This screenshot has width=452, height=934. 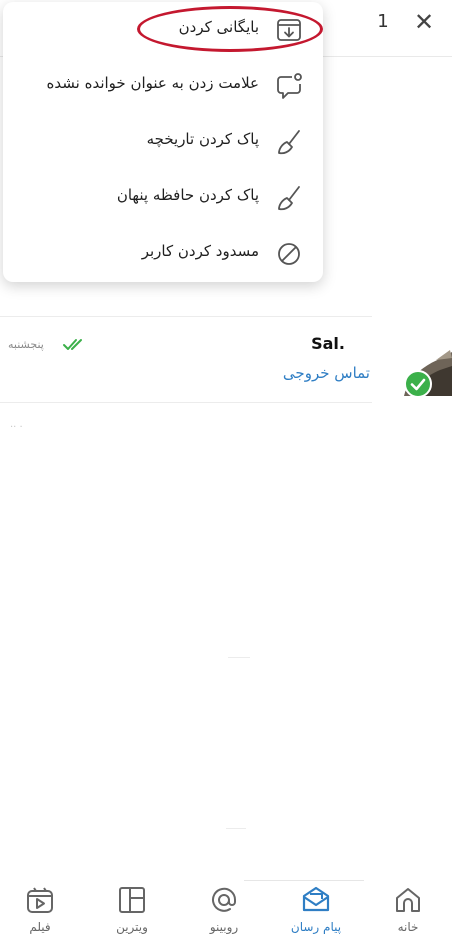 What do you see at coordinates (408, 927) in the screenshot?
I see `nav-label: خانه` at bounding box center [408, 927].